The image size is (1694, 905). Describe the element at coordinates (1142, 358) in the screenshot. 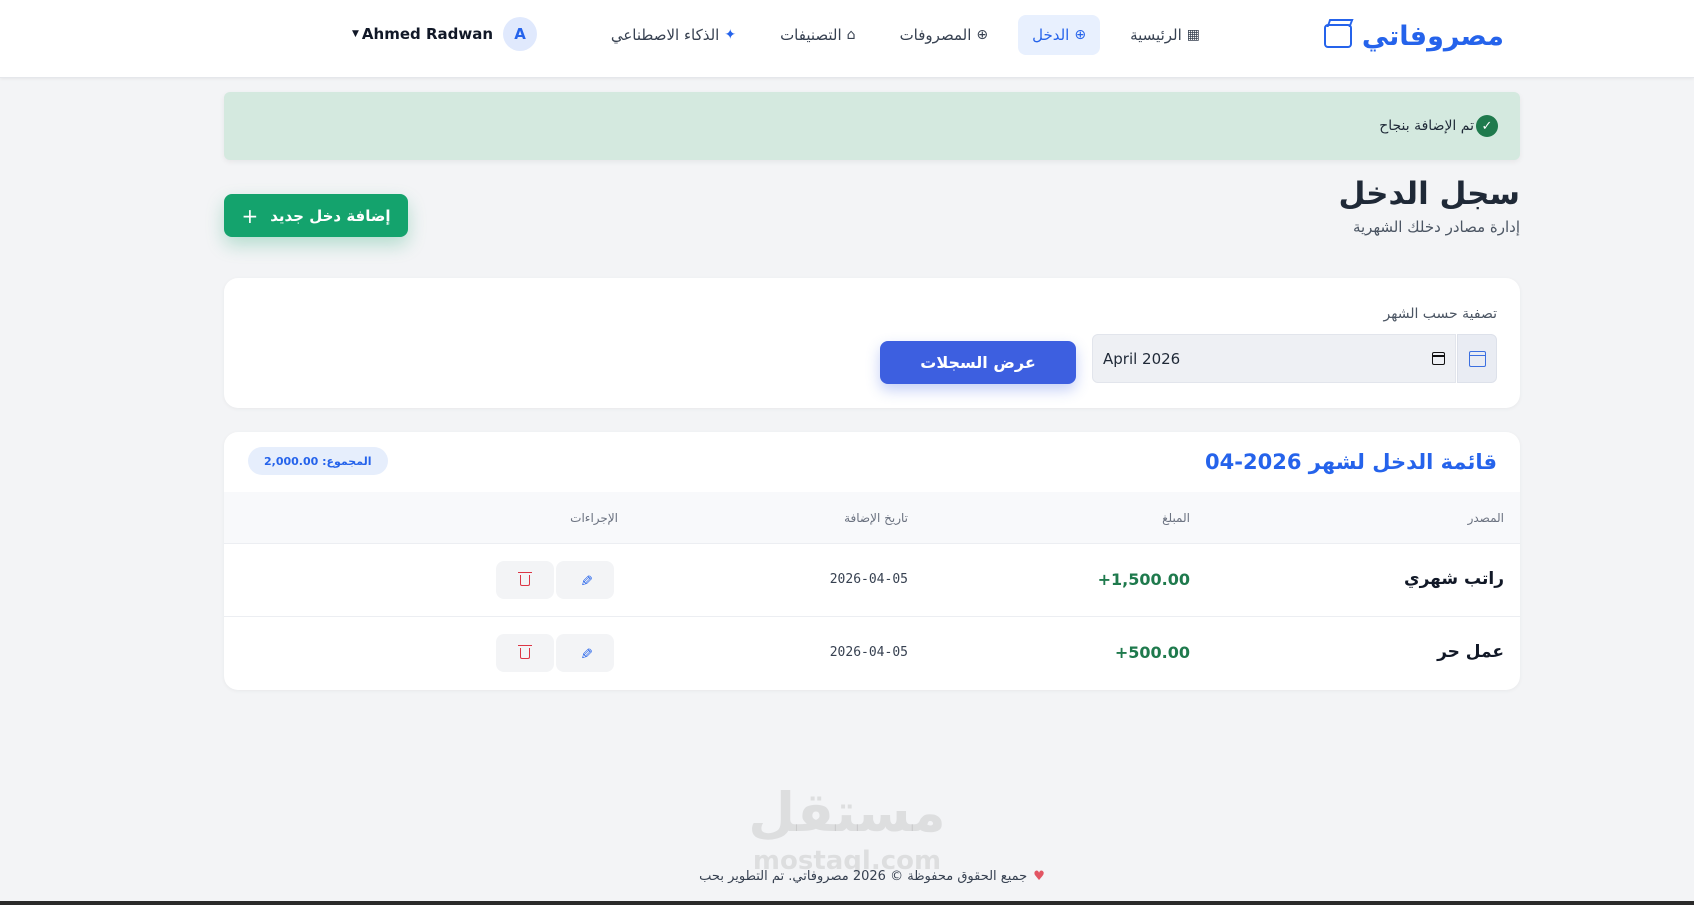

I see `month-value: April 2026` at that location.